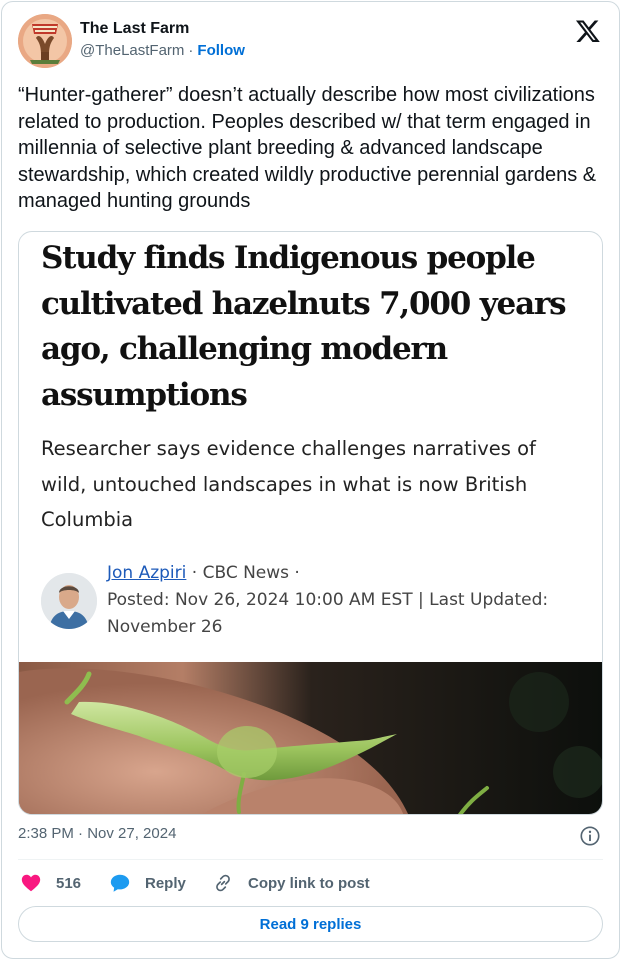 This screenshot has height=960, width=621. Describe the element at coordinates (69, 883) in the screenshot. I see `like-count: 516` at that location.